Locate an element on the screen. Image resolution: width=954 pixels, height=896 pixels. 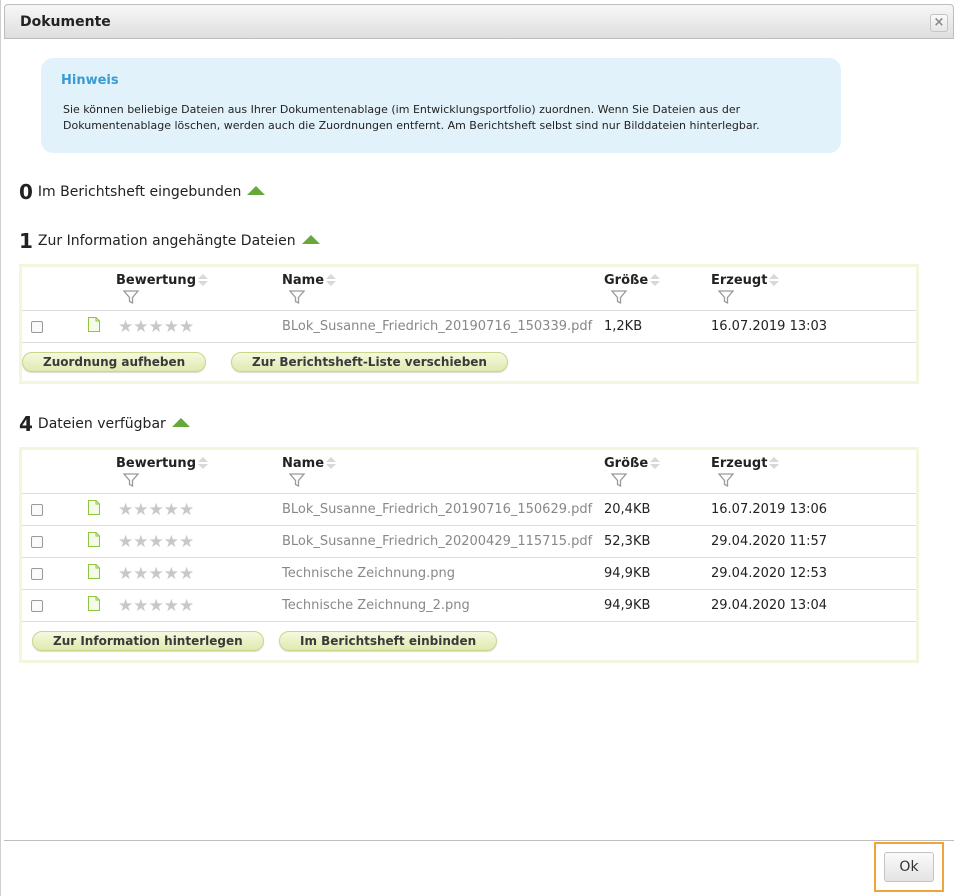
file-name: Technische Zeichnung_2.png is located at coordinates (376, 605).